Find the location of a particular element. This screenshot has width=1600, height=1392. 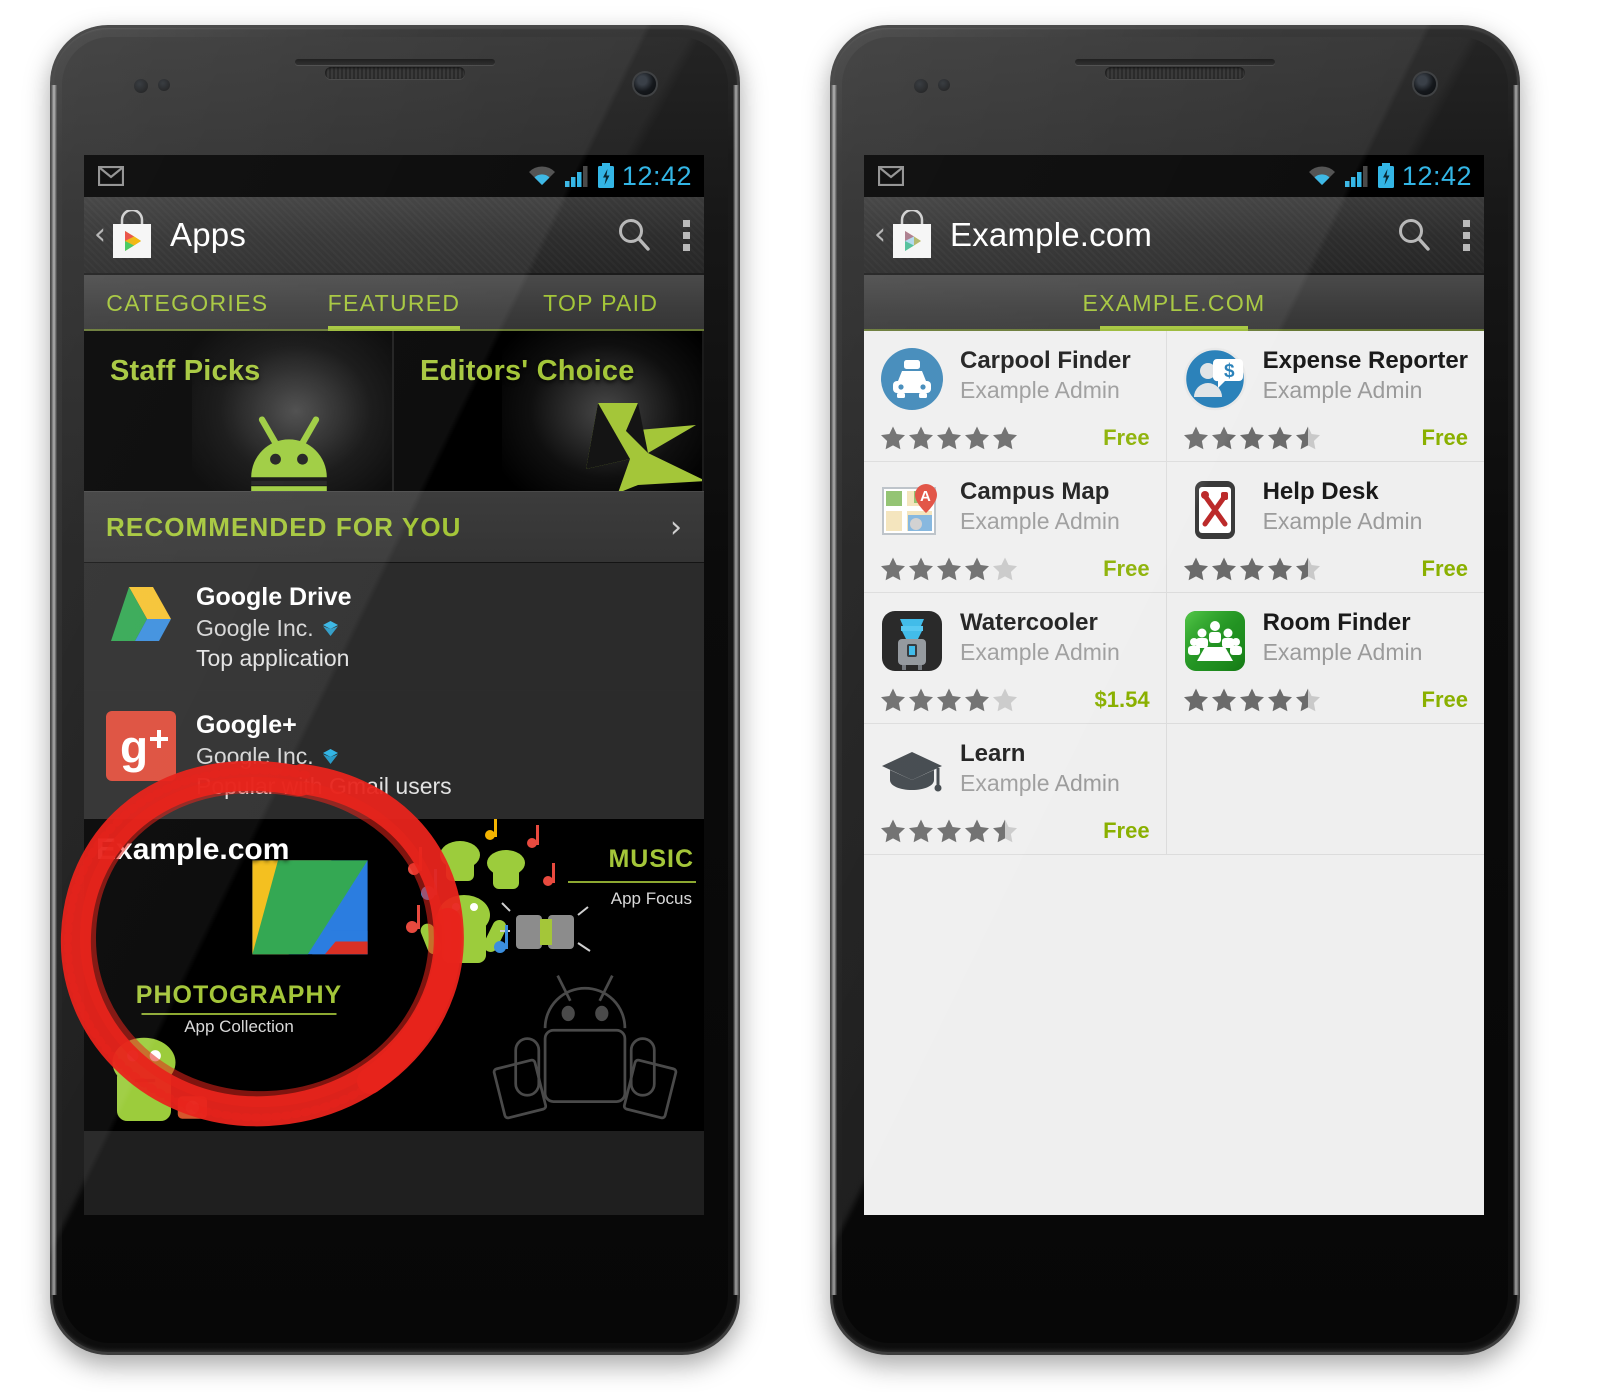

banner-title: MUSIC is located at coordinates (651, 859).